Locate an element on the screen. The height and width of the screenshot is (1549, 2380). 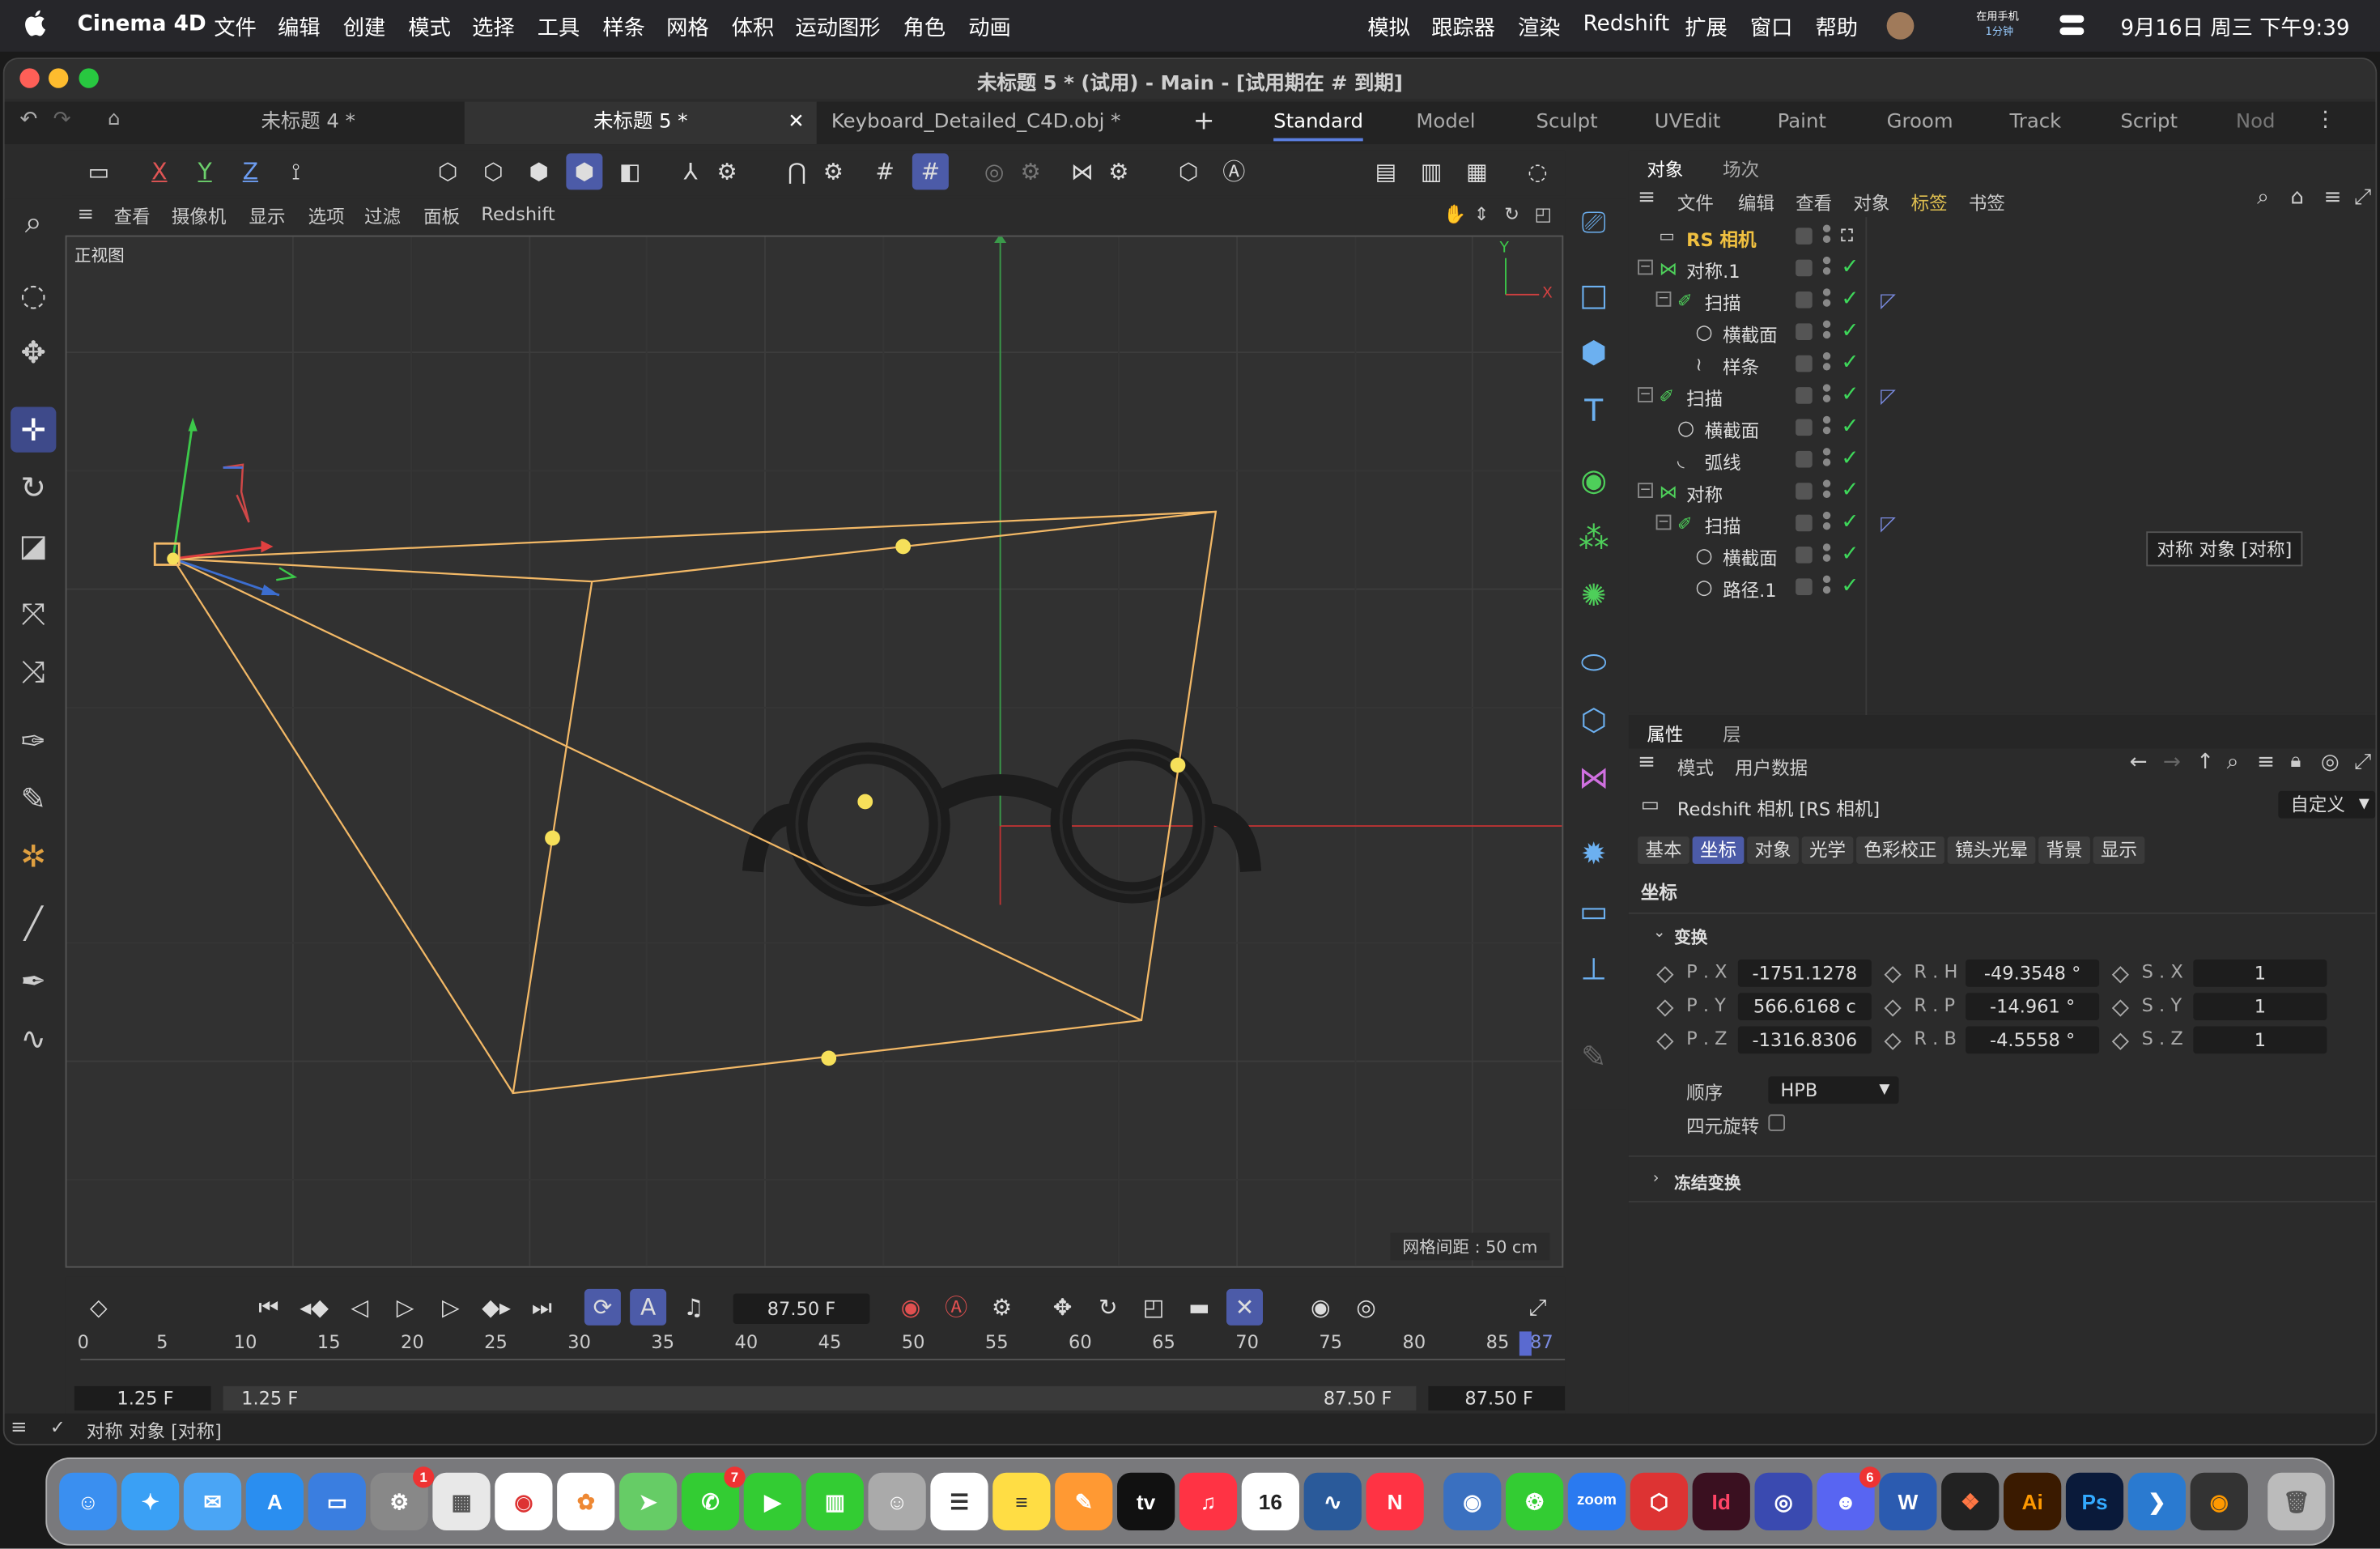
object-name: 路径.1 is located at coordinates (1749, 590).